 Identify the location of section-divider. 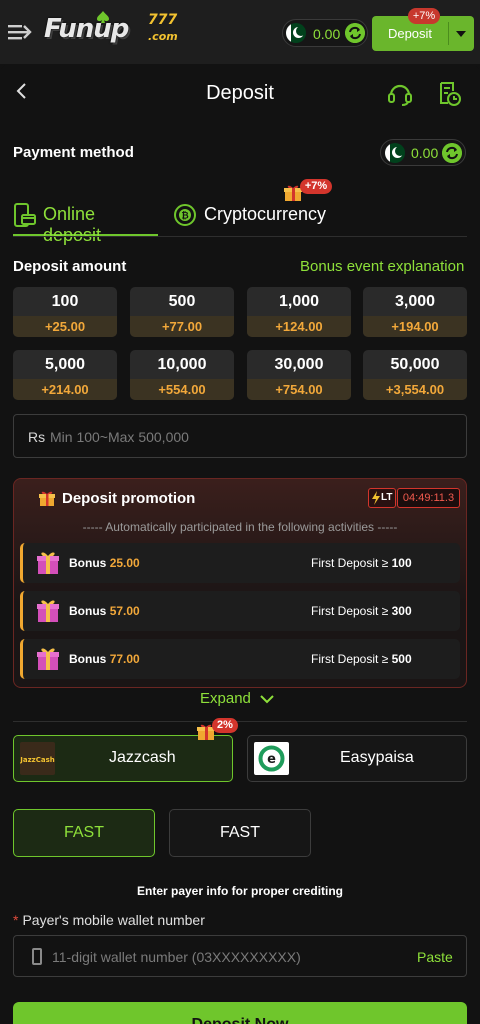
(240, 721).